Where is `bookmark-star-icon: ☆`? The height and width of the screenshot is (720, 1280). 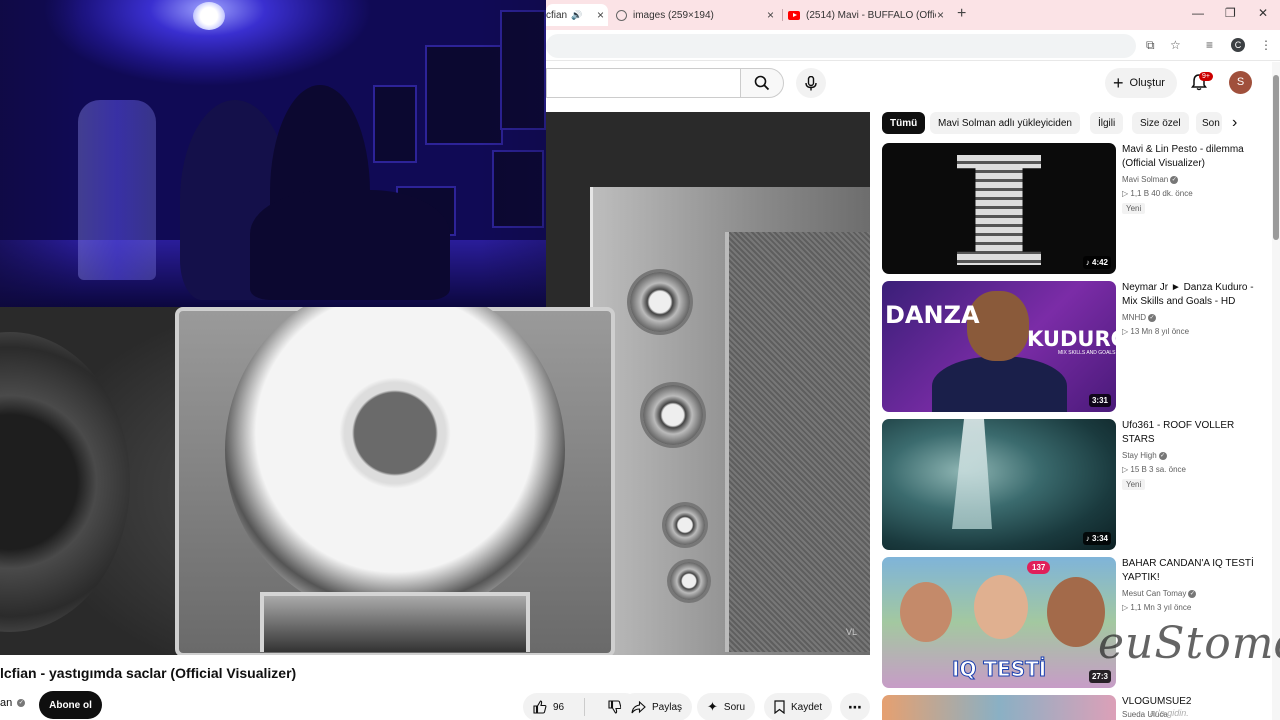 bookmark-star-icon: ☆ is located at coordinates (1175, 45).